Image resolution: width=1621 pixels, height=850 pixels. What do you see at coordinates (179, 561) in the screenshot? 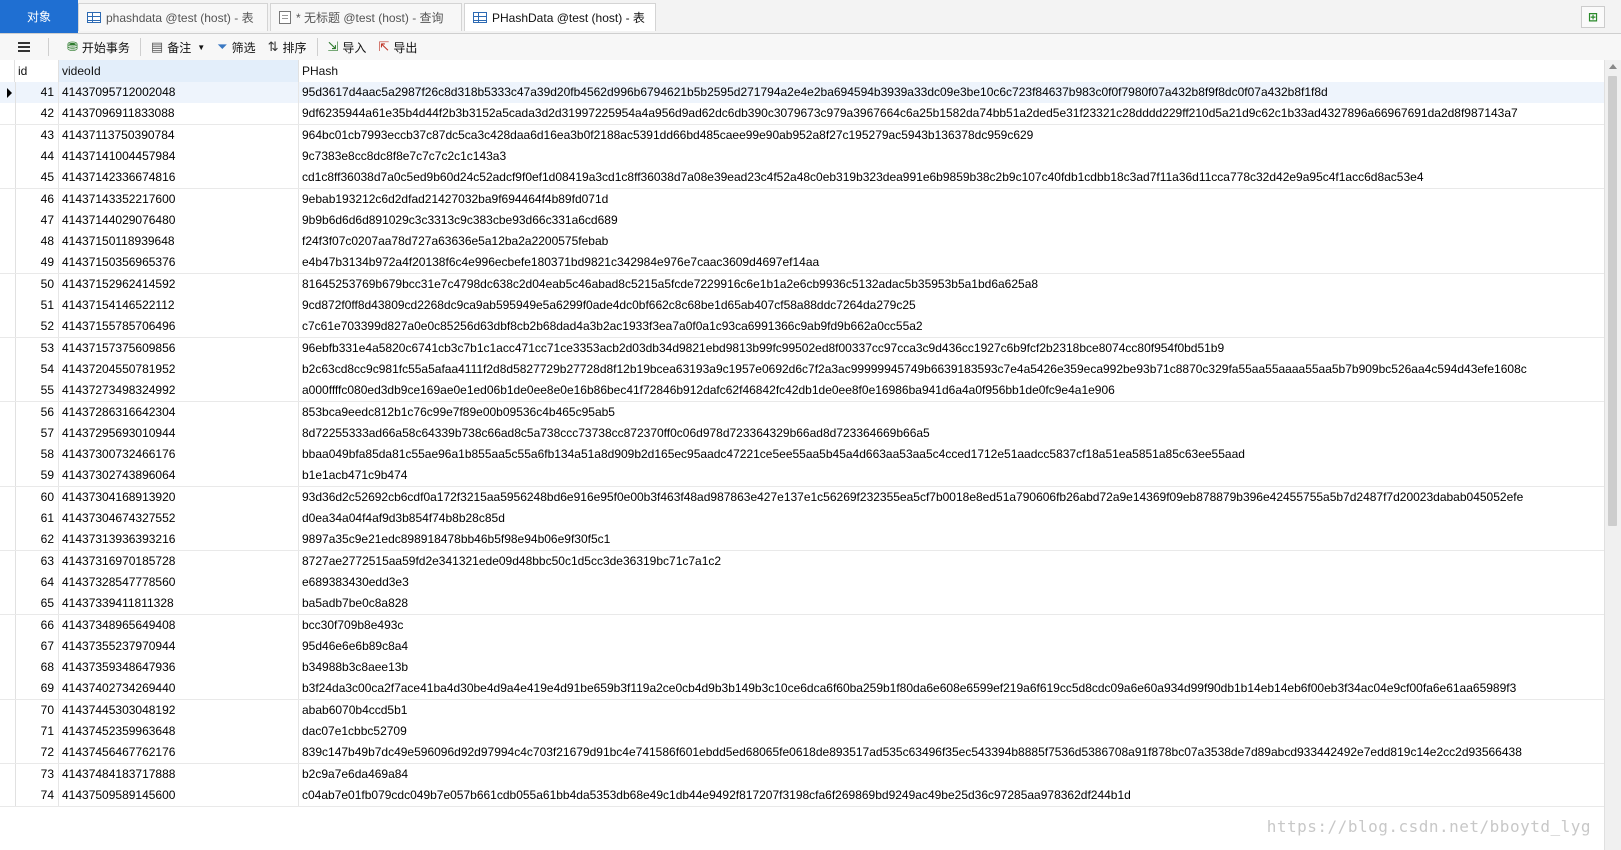
I see `cell-videoid: 41437316970185728` at bounding box center [179, 561].